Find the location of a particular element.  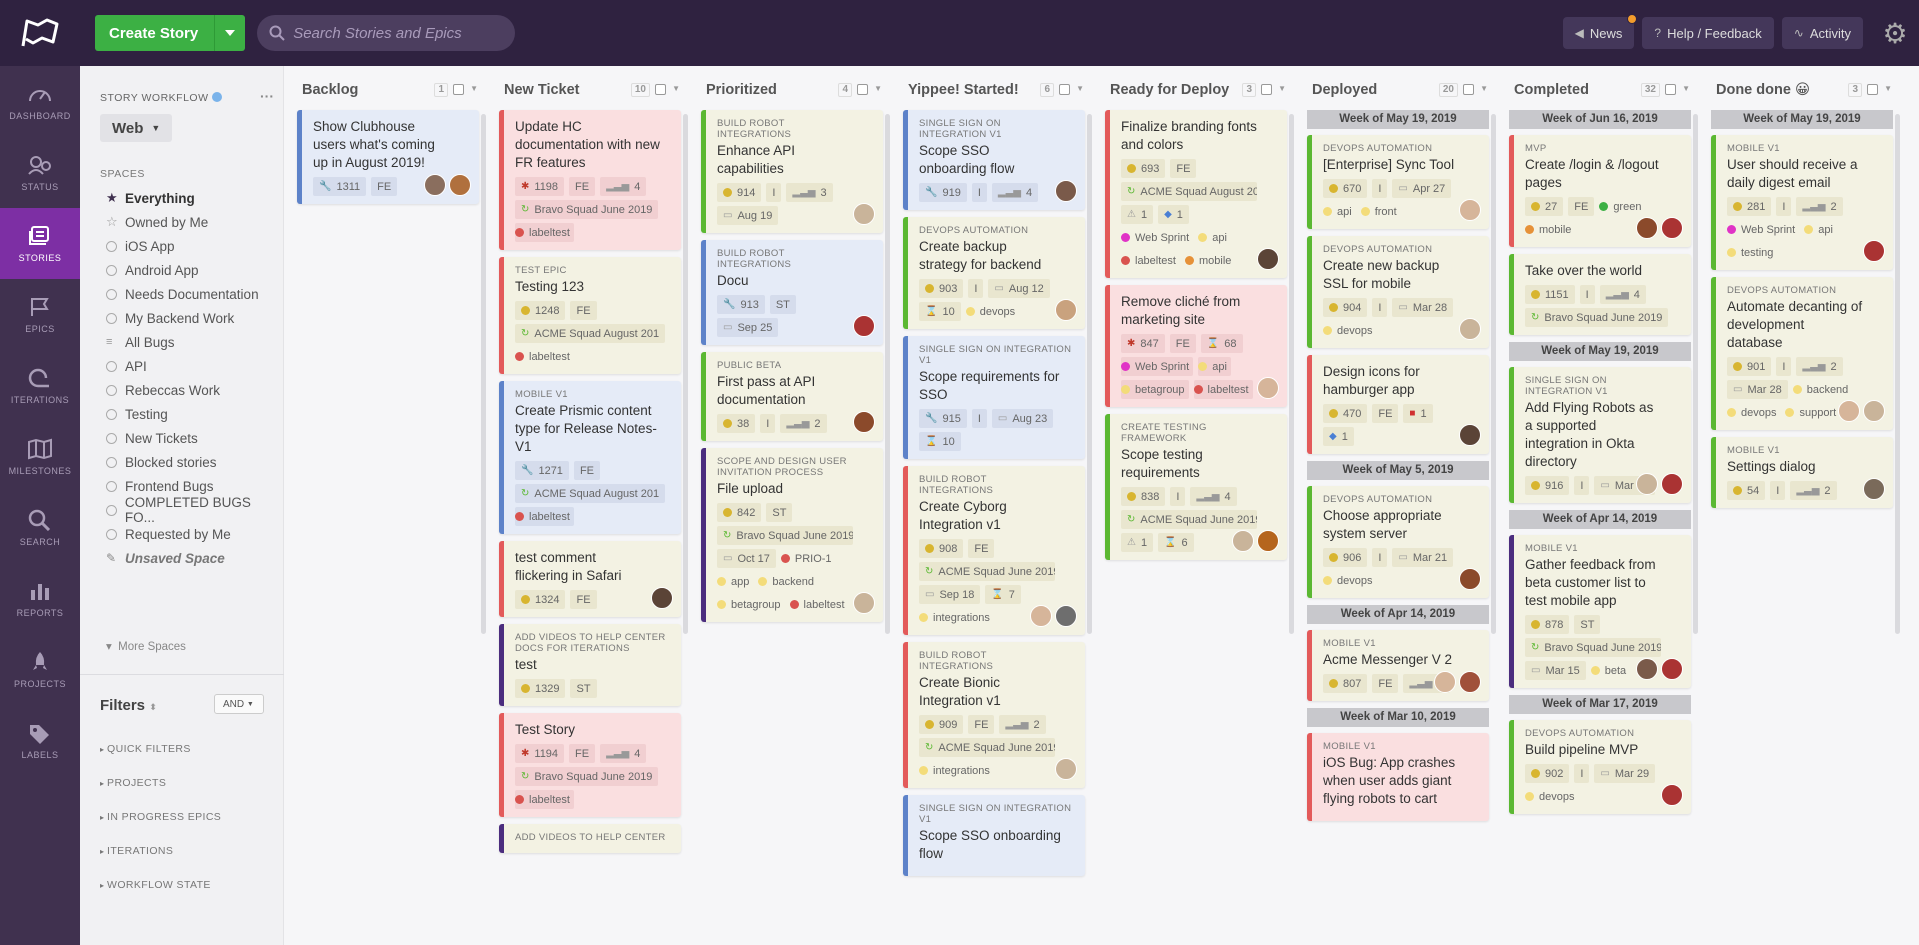

story-id: 842 is located at coordinates (739, 512).